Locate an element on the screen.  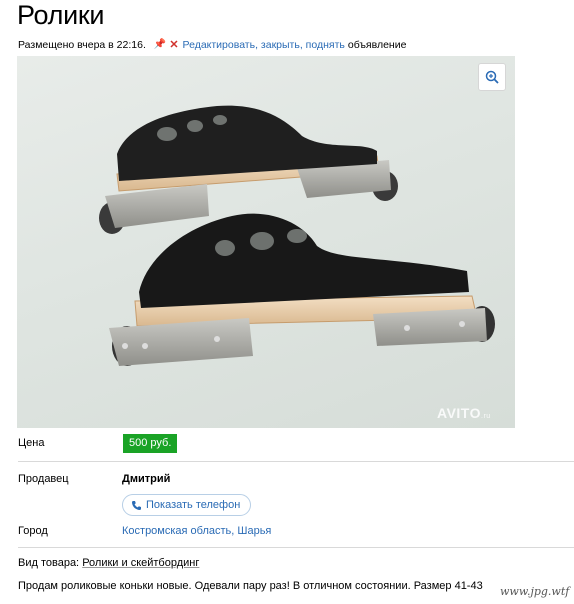
zoom-button is located at coordinates (492, 77).